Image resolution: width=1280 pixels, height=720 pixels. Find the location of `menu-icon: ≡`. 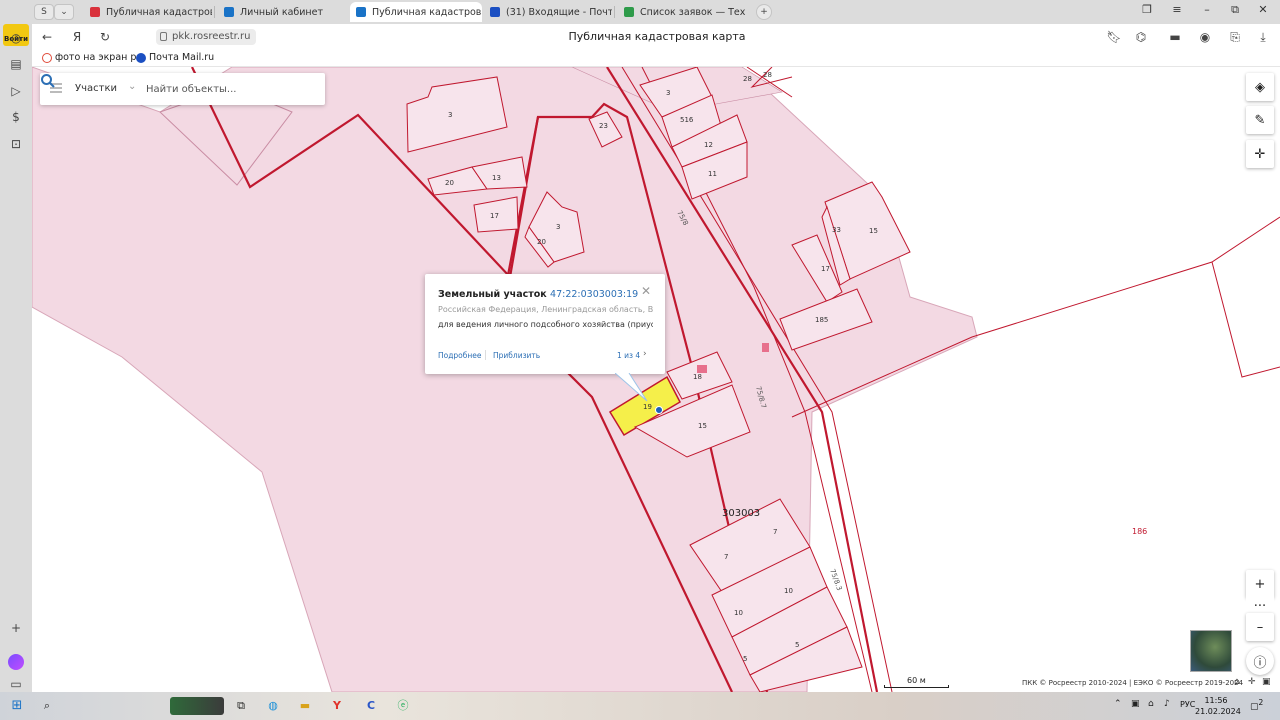

menu-icon: ≡ is located at coordinates (1177, 9).